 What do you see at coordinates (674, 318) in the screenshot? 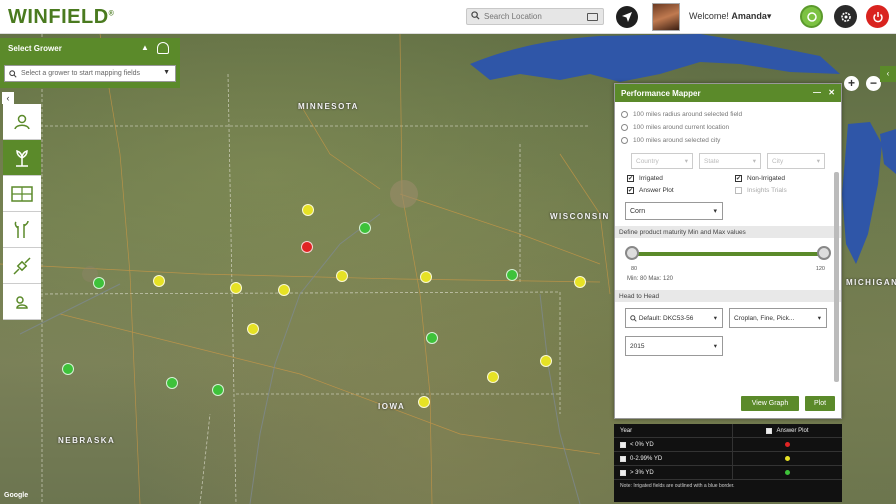
I see `product-select: Default: DKC53-56 ▾` at bounding box center [674, 318].